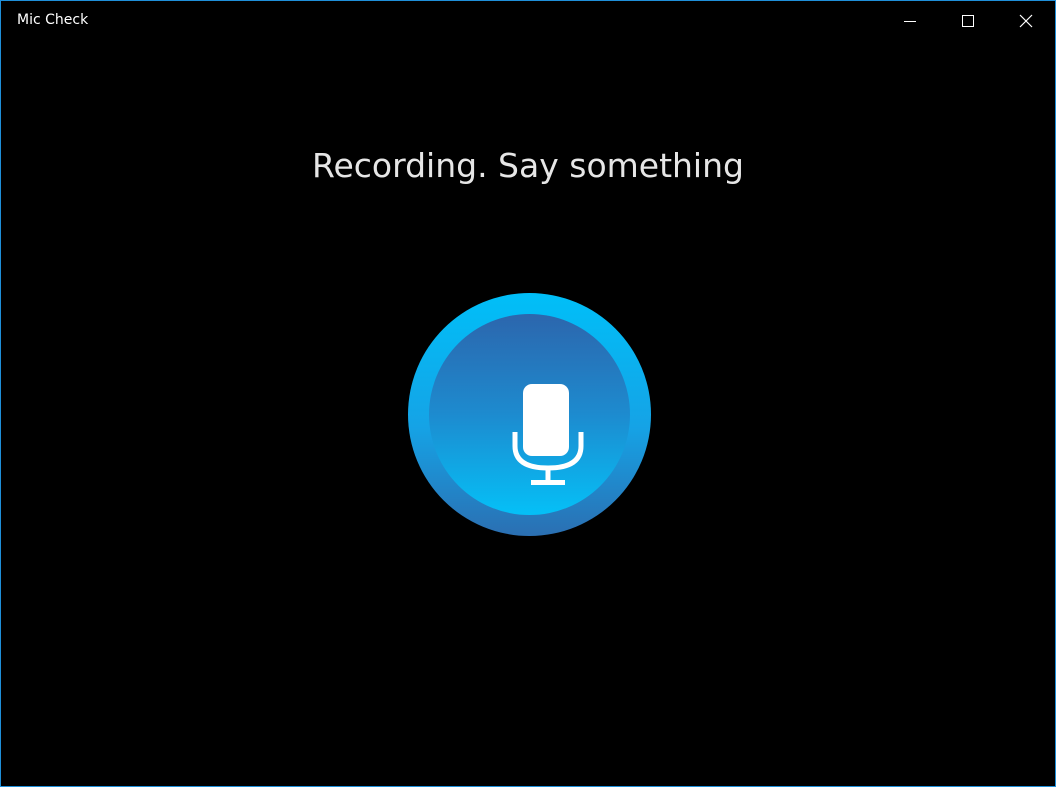 This screenshot has width=1056, height=787. Describe the element at coordinates (53, 20) in the screenshot. I see `window-title: Mic Check` at that location.